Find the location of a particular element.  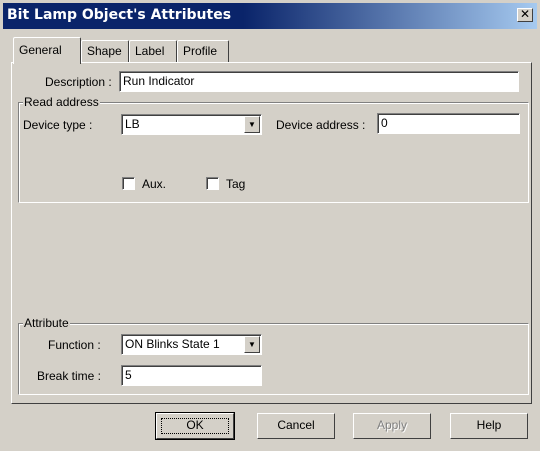

cancel-button: Cancel is located at coordinates (296, 426).